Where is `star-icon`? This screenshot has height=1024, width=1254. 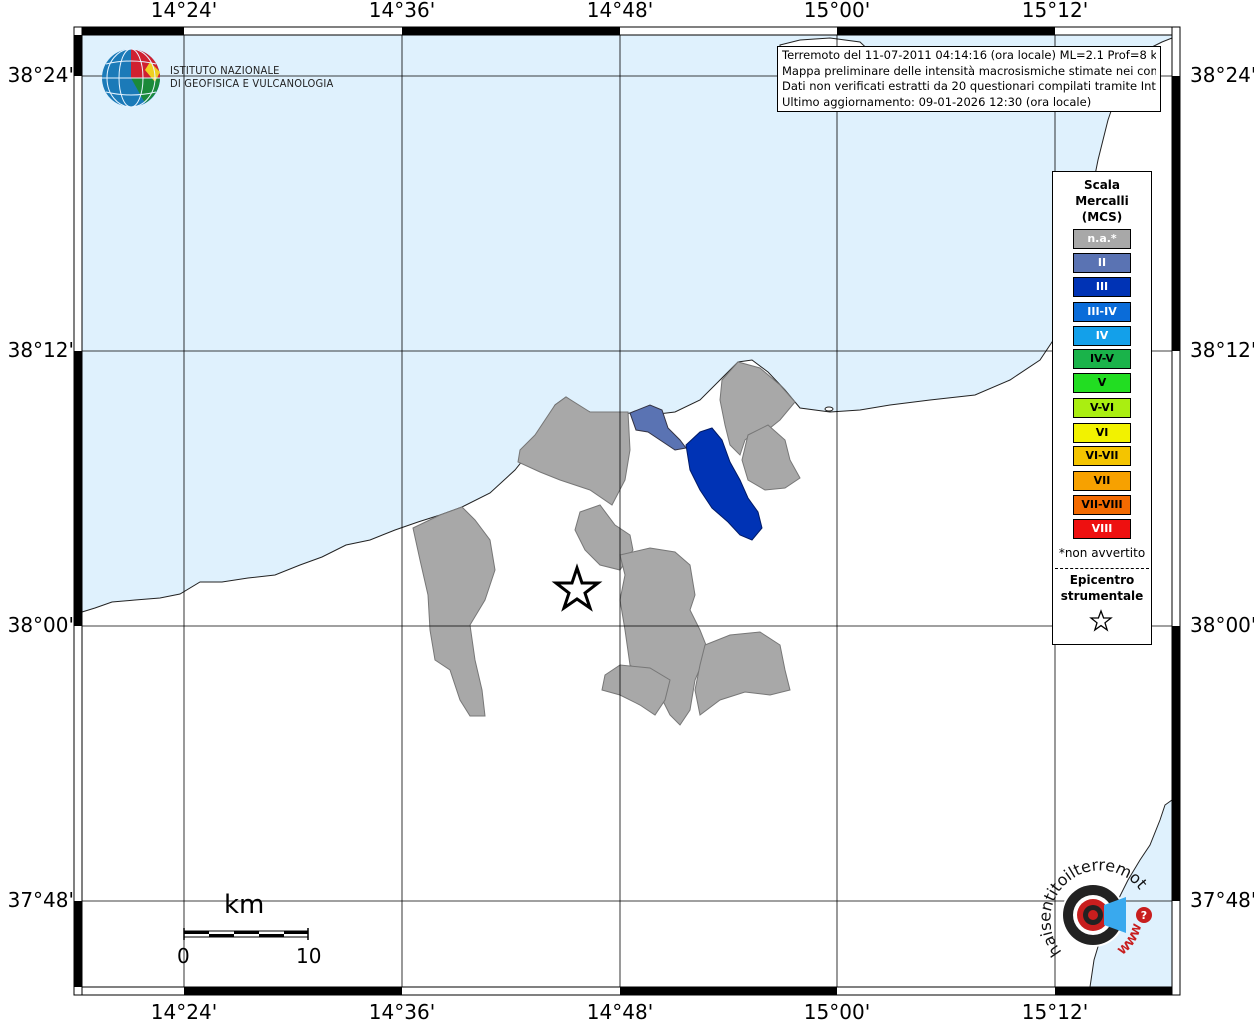 star-icon is located at coordinates (1101, 620).